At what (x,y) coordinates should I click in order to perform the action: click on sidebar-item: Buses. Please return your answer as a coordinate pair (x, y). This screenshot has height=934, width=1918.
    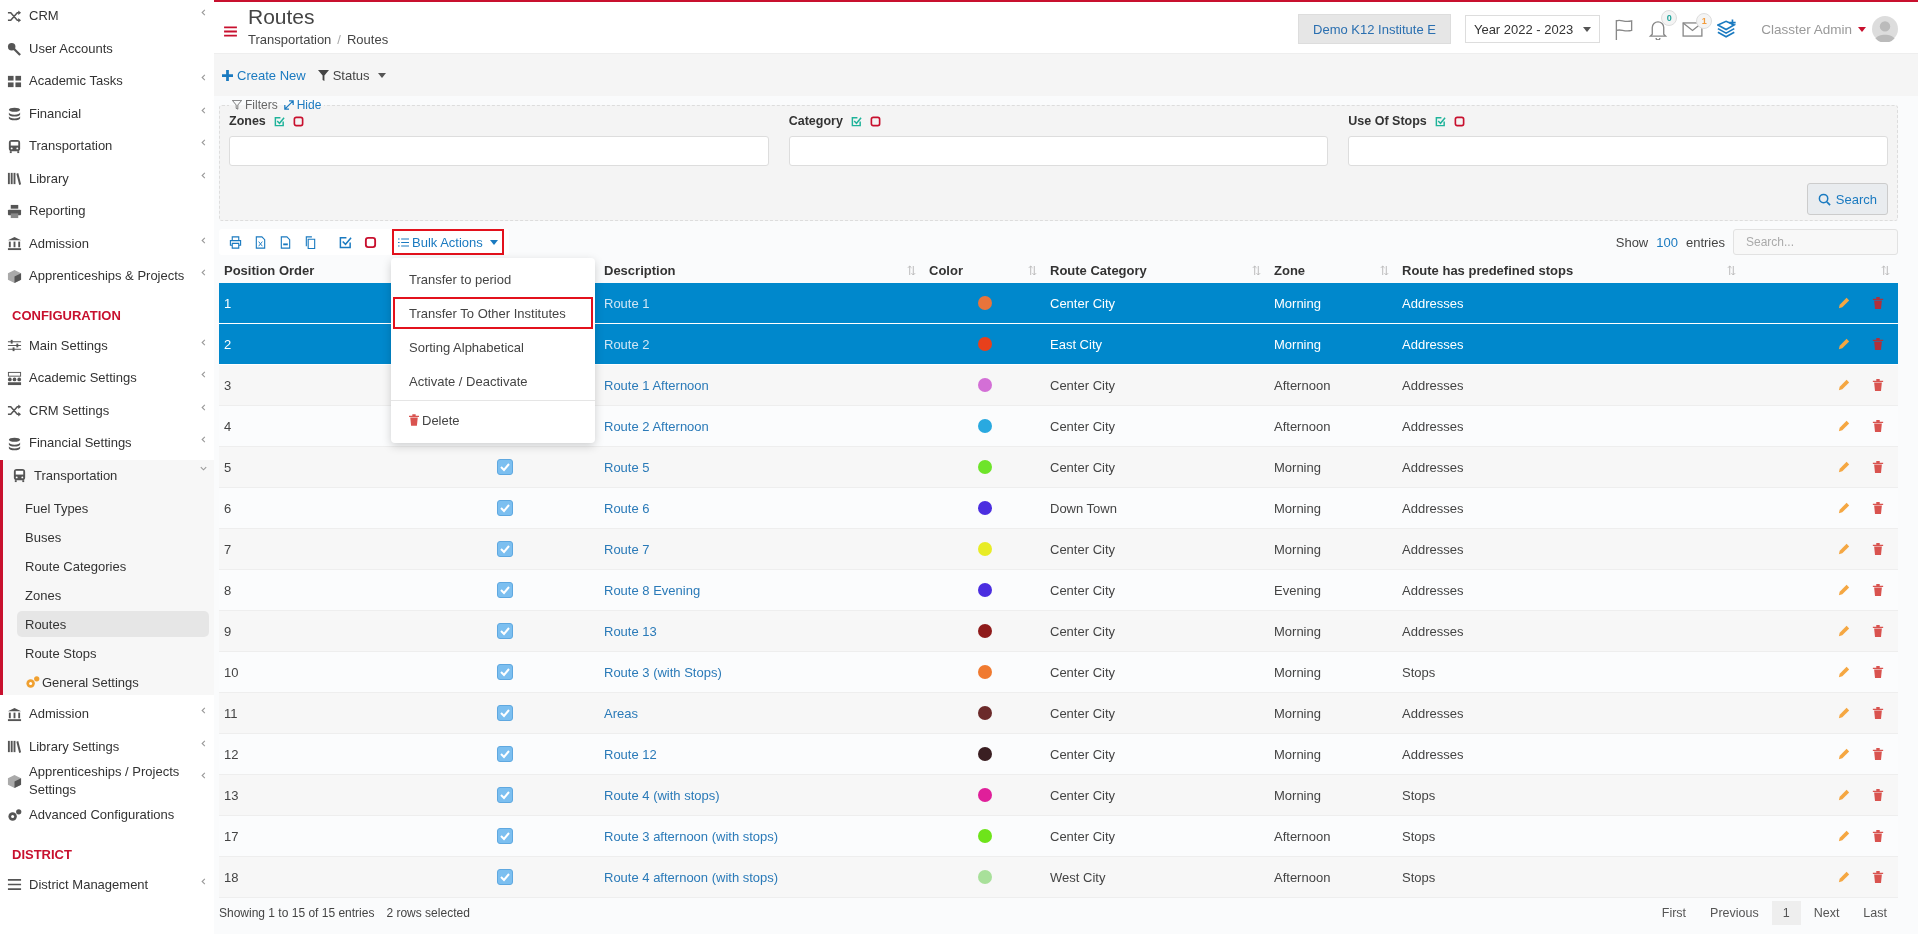
    Looking at the image, I should click on (113, 537).